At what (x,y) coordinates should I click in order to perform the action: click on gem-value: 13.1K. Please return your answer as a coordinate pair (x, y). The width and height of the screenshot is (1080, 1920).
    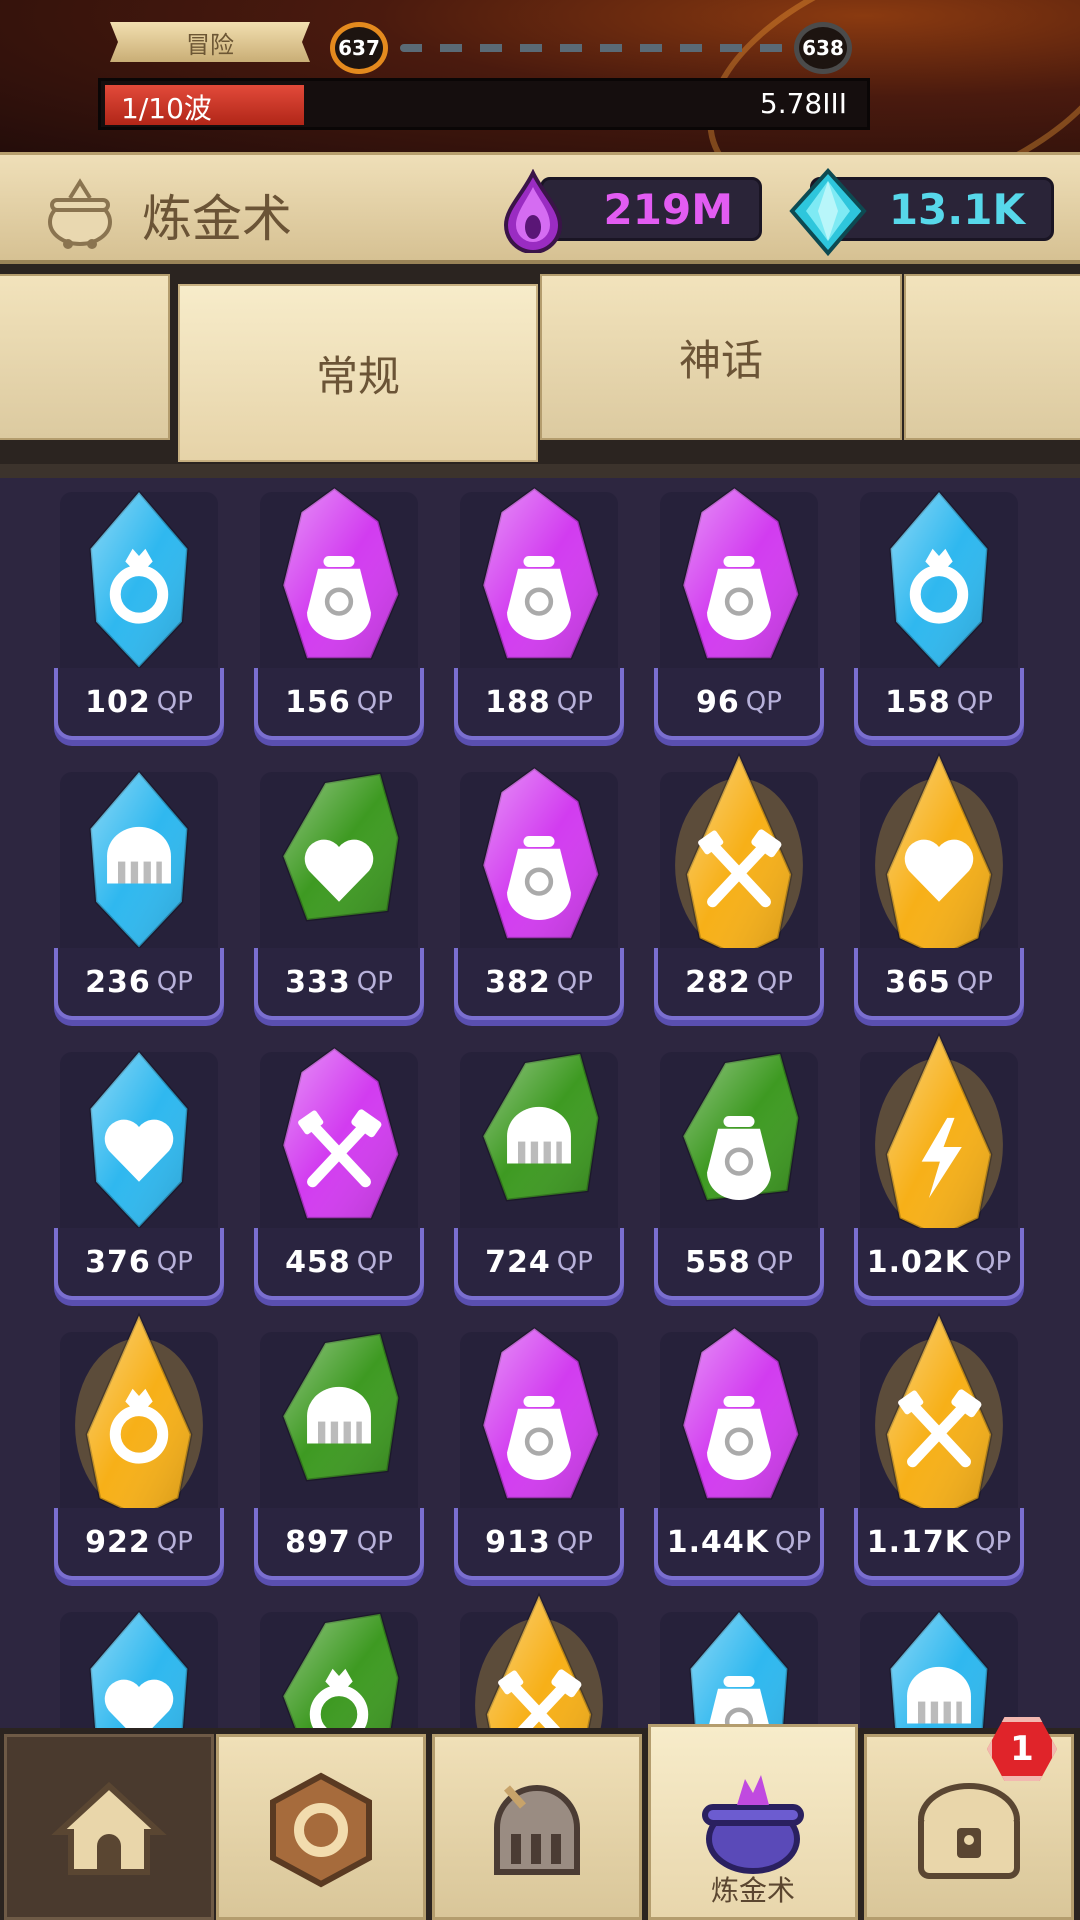
    Looking at the image, I should click on (956, 209).